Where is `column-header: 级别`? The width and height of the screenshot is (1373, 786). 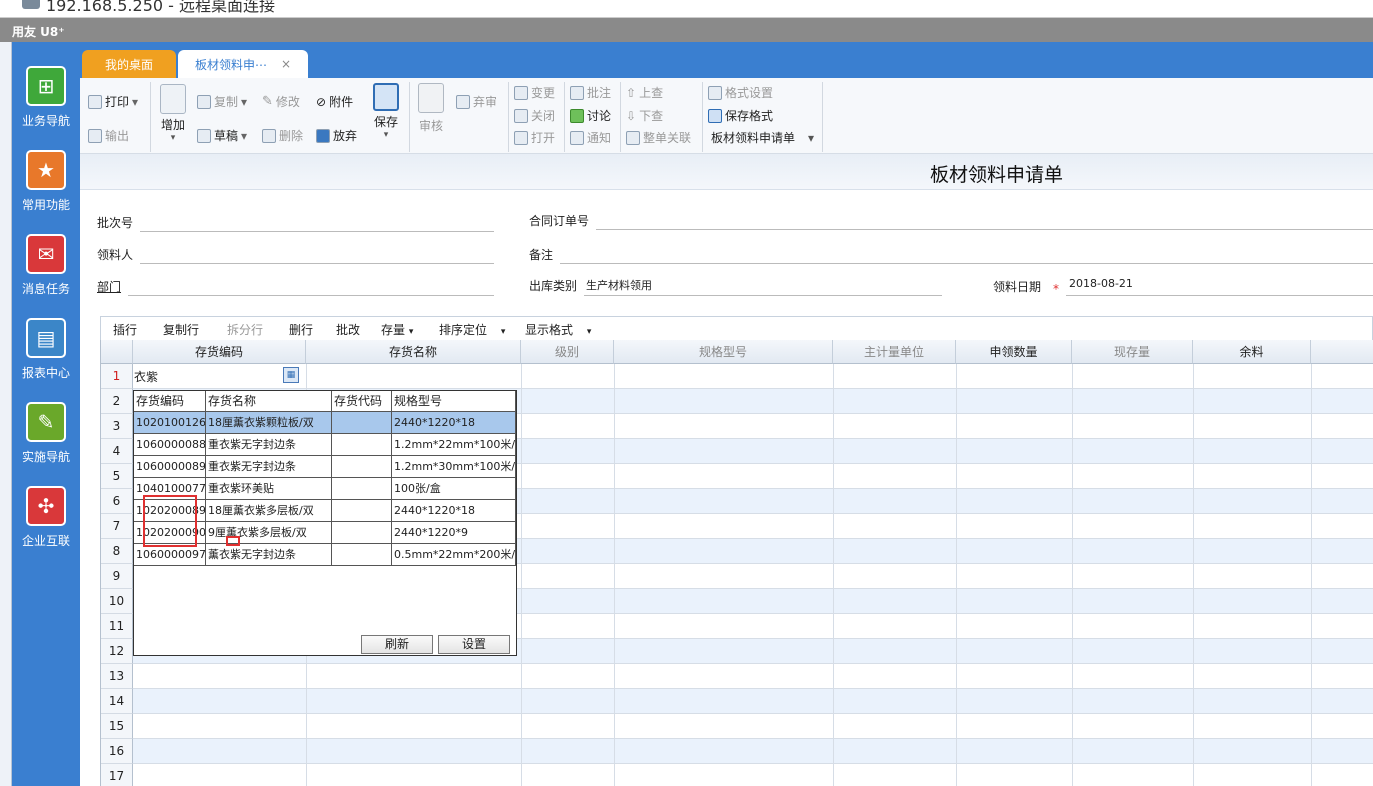 column-header: 级别 is located at coordinates (567, 352).